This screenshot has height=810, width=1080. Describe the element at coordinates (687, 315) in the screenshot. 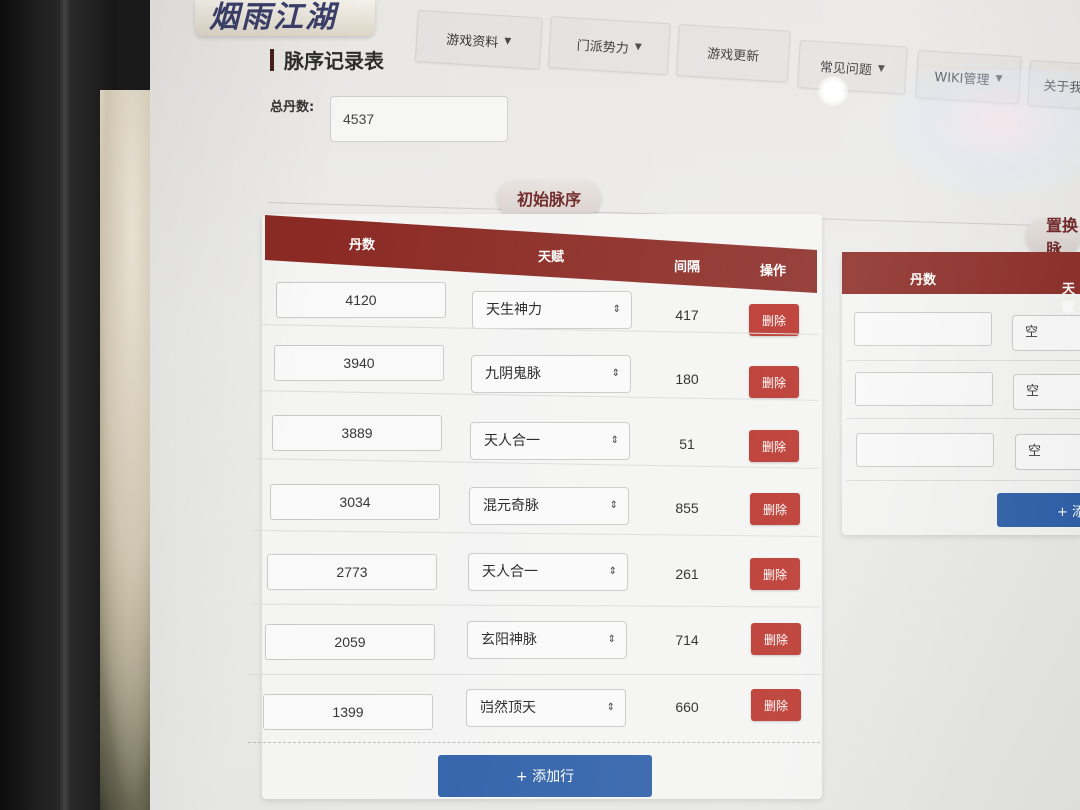

I see `gap-value: 417` at that location.